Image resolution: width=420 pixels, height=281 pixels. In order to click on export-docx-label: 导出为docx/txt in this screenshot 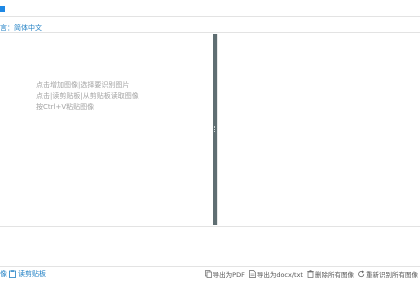, I will do `click(279, 275)`.